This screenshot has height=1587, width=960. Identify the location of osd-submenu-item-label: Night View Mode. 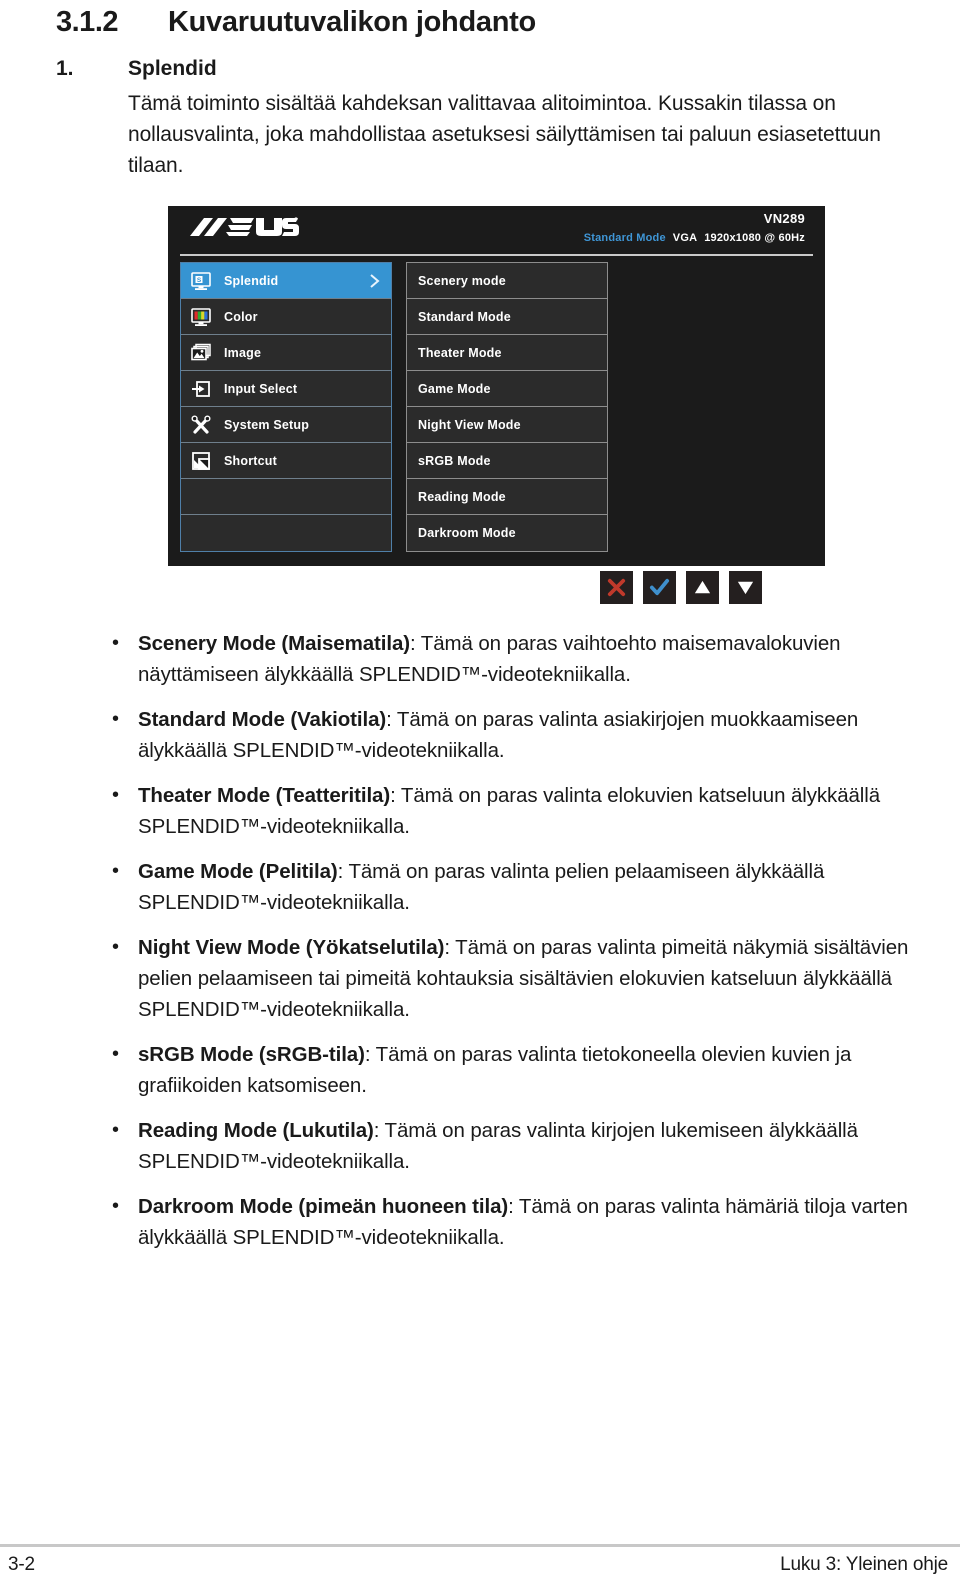
(469, 424).